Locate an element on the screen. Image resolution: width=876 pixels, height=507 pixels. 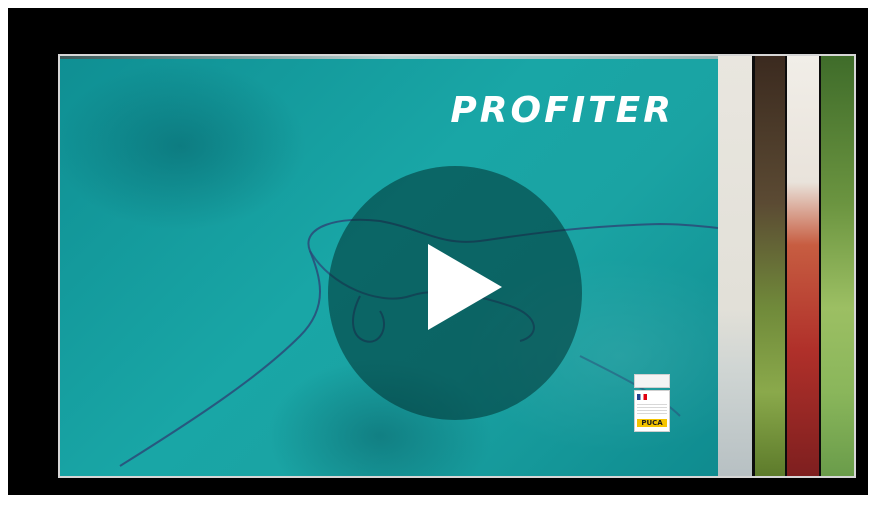
photo-strips is located at coordinates (786, 266).